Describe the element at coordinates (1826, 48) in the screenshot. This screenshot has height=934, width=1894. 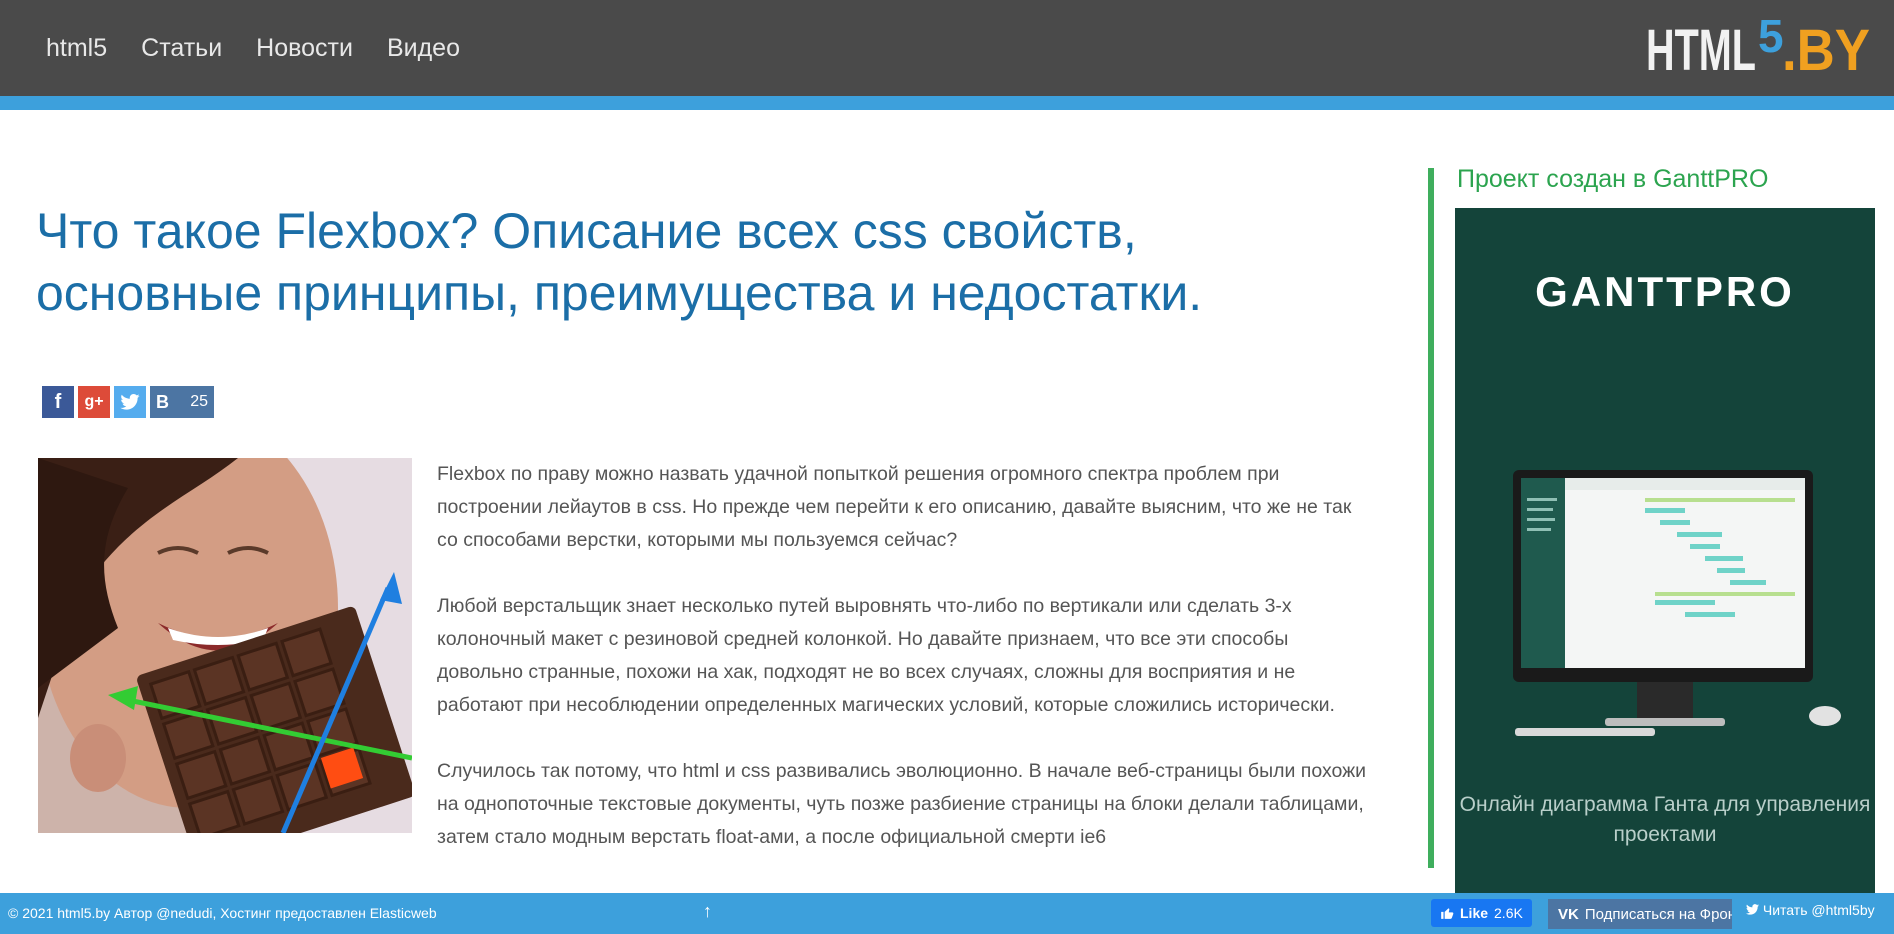
I see `svg-text: .BY` at that location.